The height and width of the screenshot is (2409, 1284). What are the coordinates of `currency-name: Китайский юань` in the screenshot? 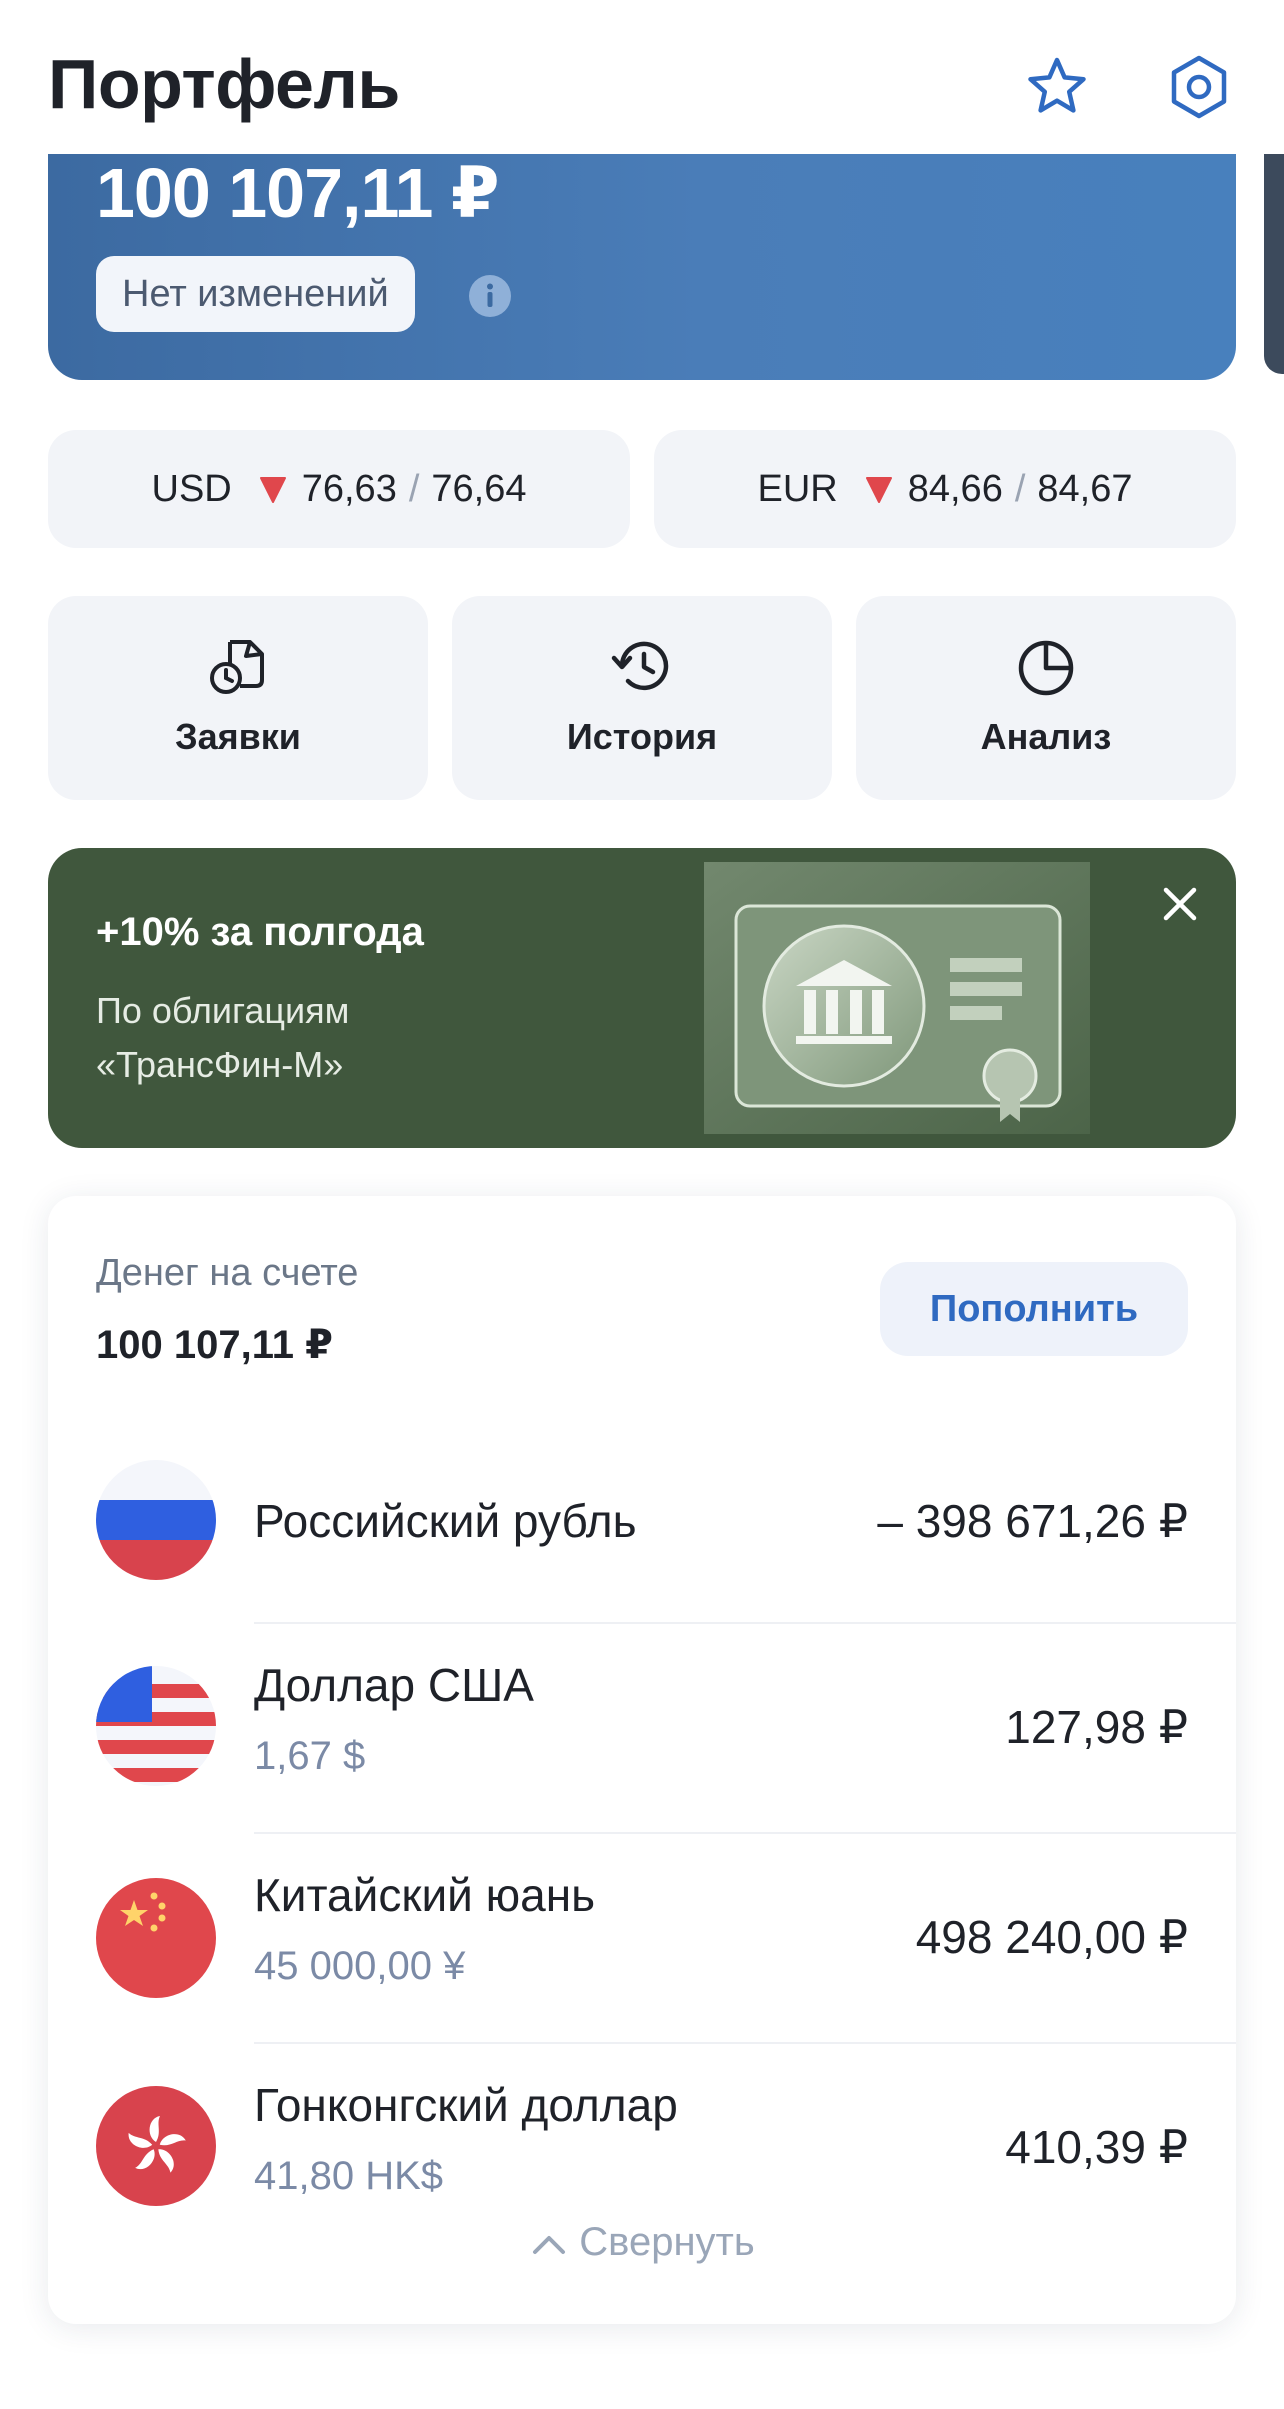 It's located at (425, 1895).